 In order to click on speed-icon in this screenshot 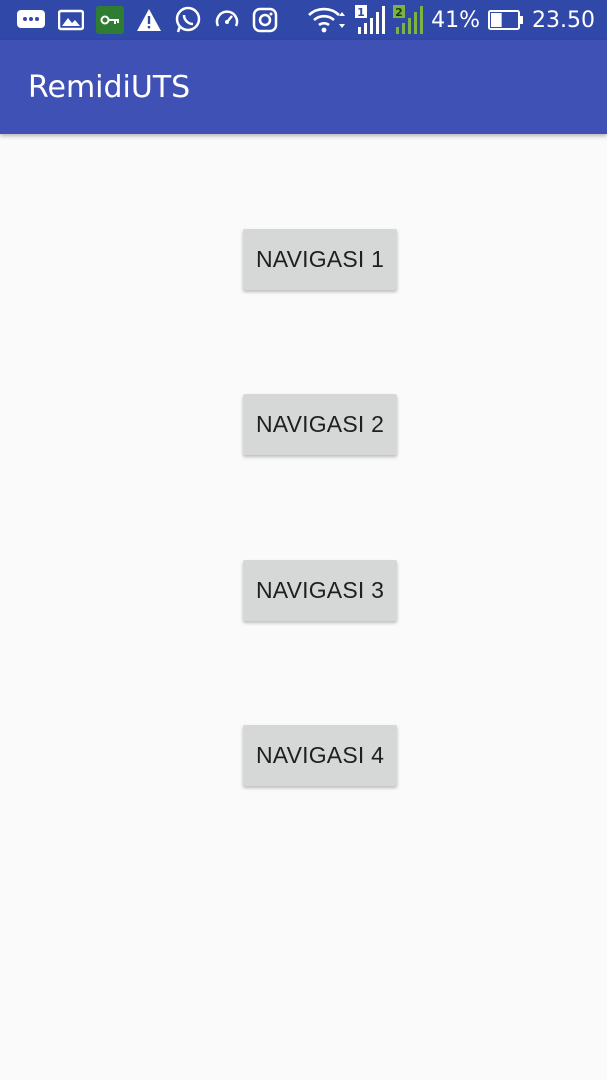, I will do `click(227, 20)`.